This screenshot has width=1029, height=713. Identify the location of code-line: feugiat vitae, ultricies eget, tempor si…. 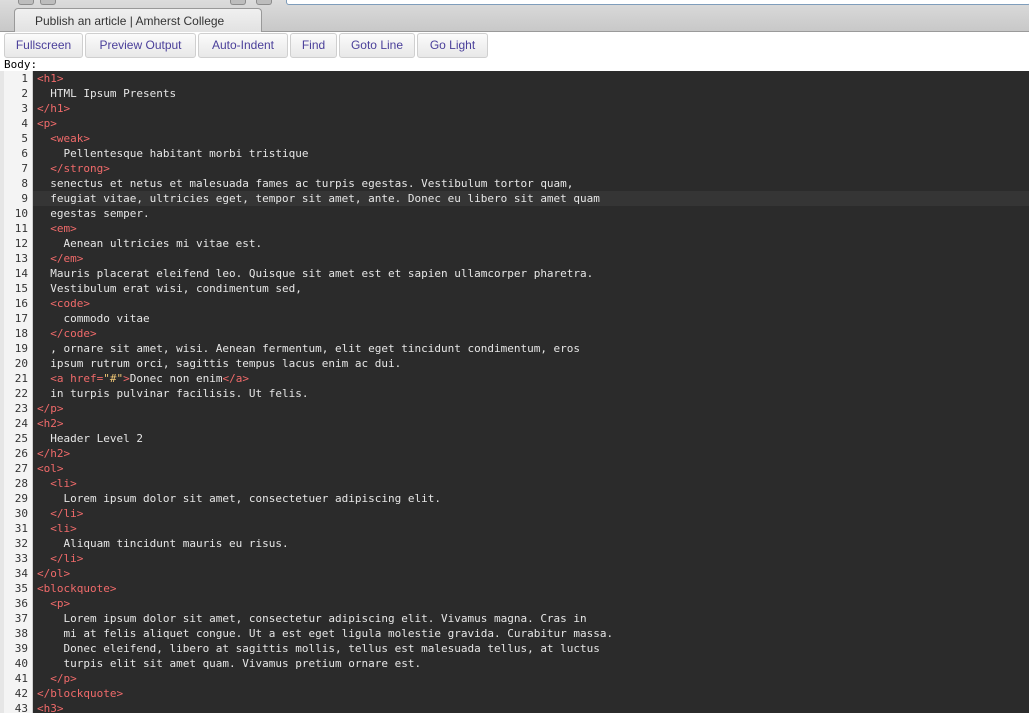
(531, 198).